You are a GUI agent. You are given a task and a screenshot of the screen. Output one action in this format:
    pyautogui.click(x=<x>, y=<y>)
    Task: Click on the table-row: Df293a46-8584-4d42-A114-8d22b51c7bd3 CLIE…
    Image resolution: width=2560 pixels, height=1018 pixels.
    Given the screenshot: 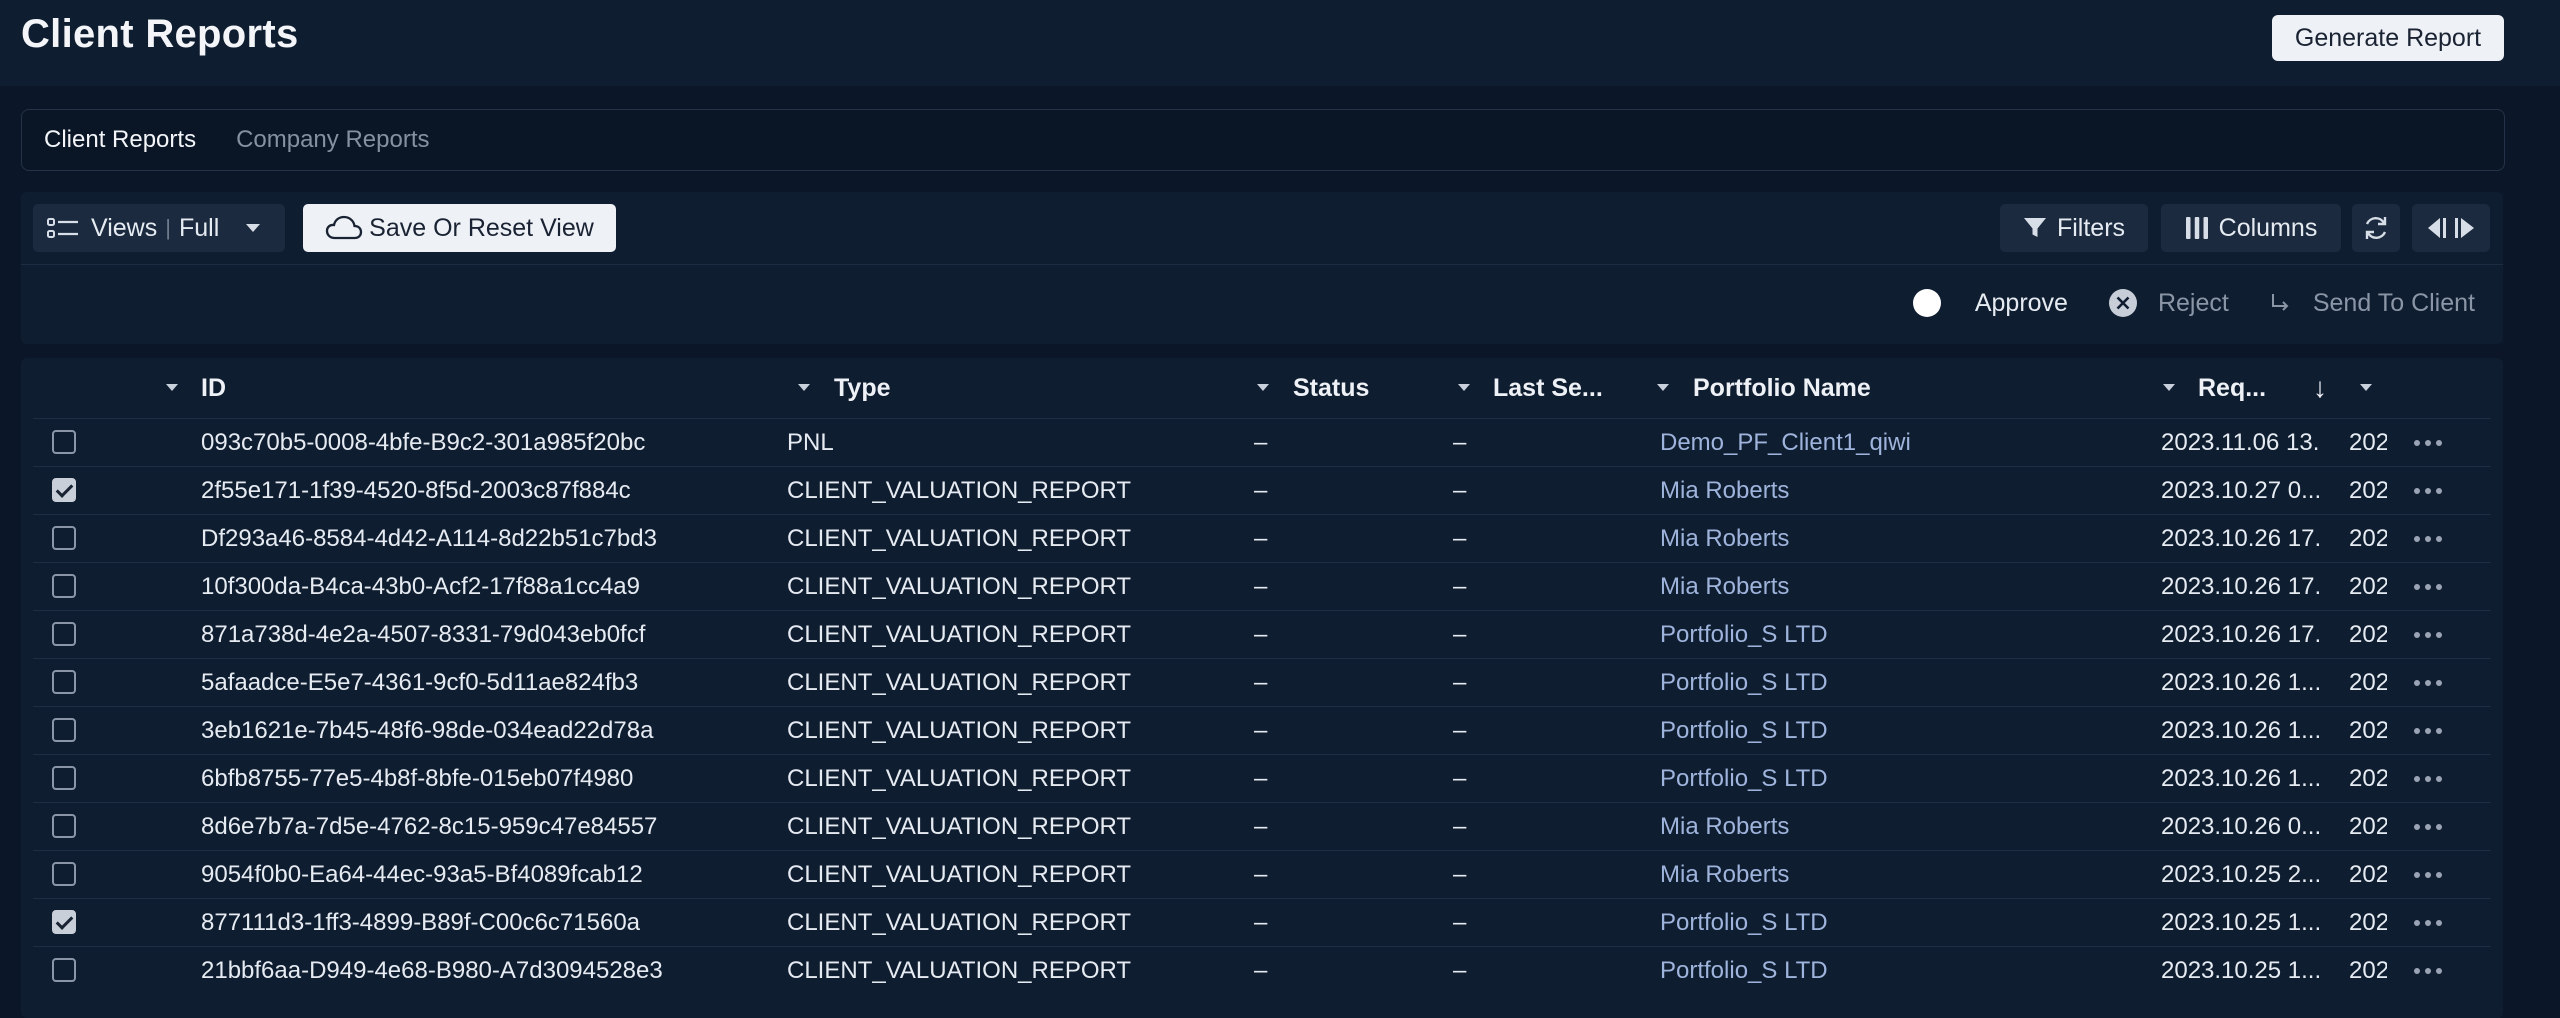 What is the action you would take?
    pyautogui.click(x=1262, y=538)
    